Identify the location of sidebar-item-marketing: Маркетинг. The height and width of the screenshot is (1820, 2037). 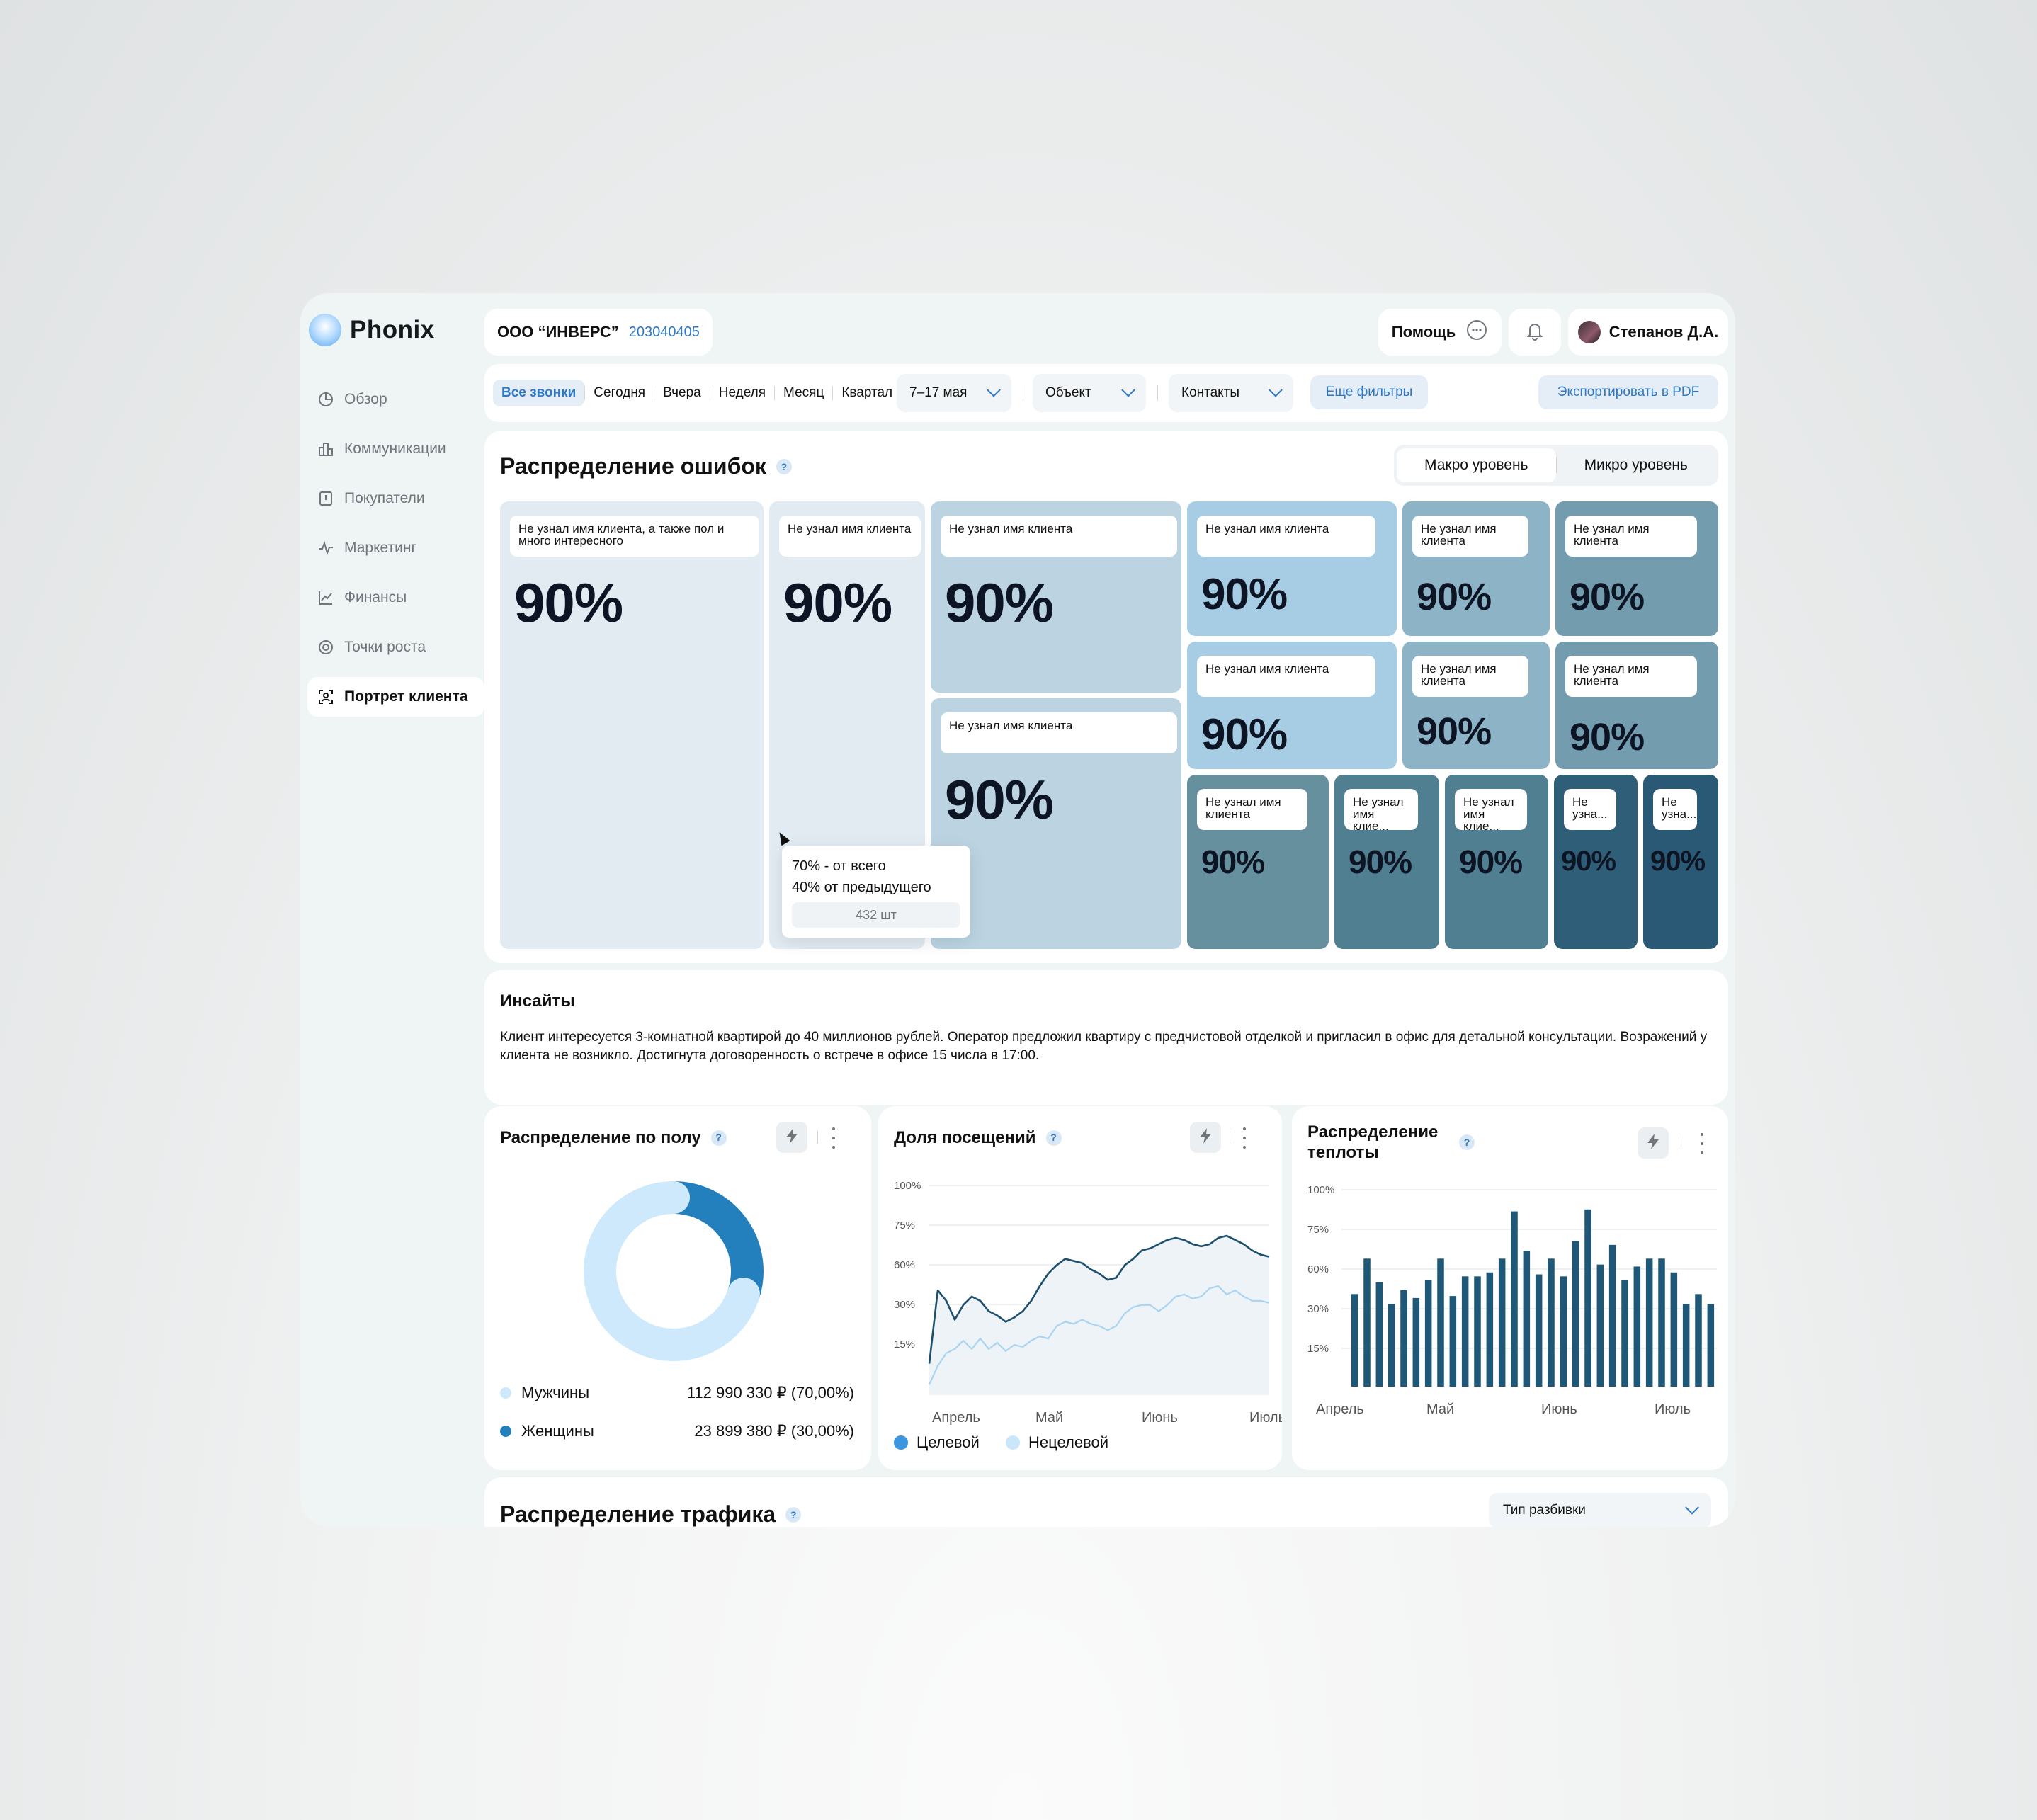
(395, 548).